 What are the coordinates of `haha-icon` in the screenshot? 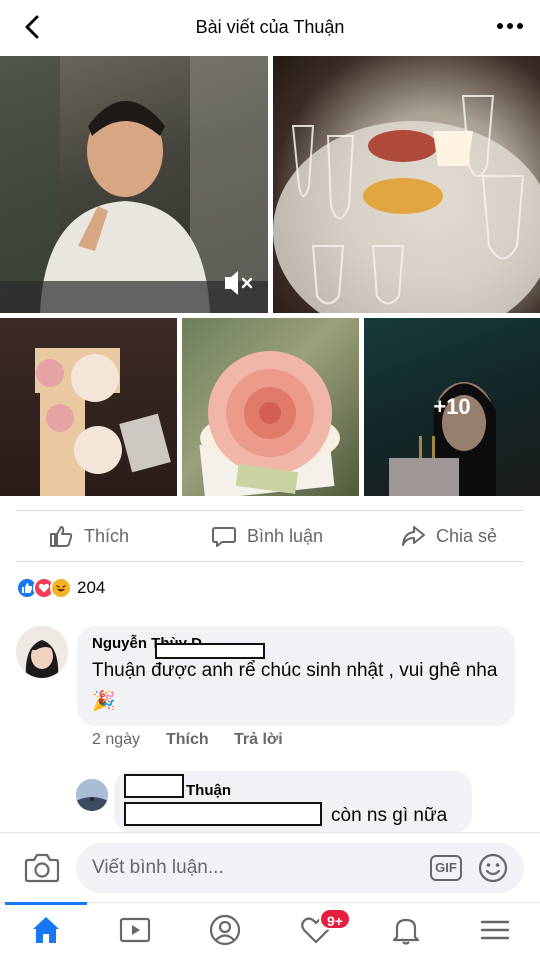 It's located at (61, 588).